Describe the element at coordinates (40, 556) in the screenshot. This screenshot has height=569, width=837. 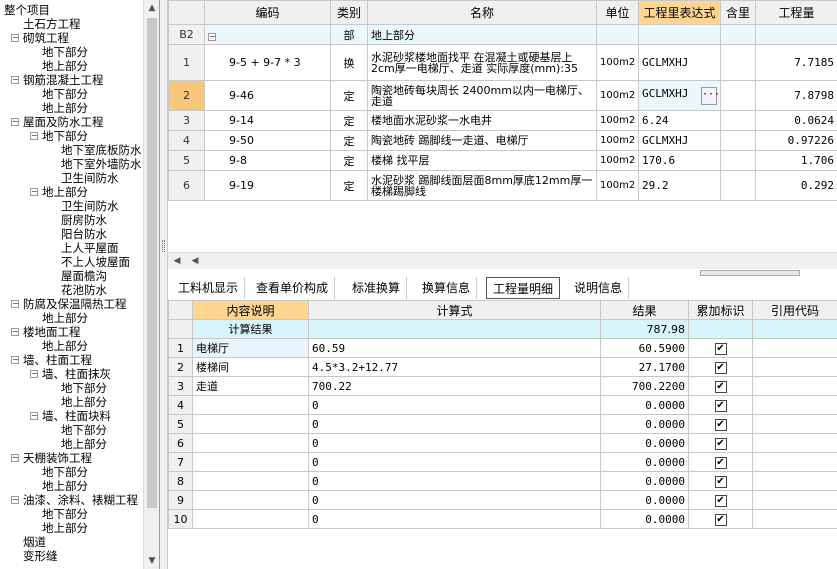
I see `tree-node: 变形缝` at that location.